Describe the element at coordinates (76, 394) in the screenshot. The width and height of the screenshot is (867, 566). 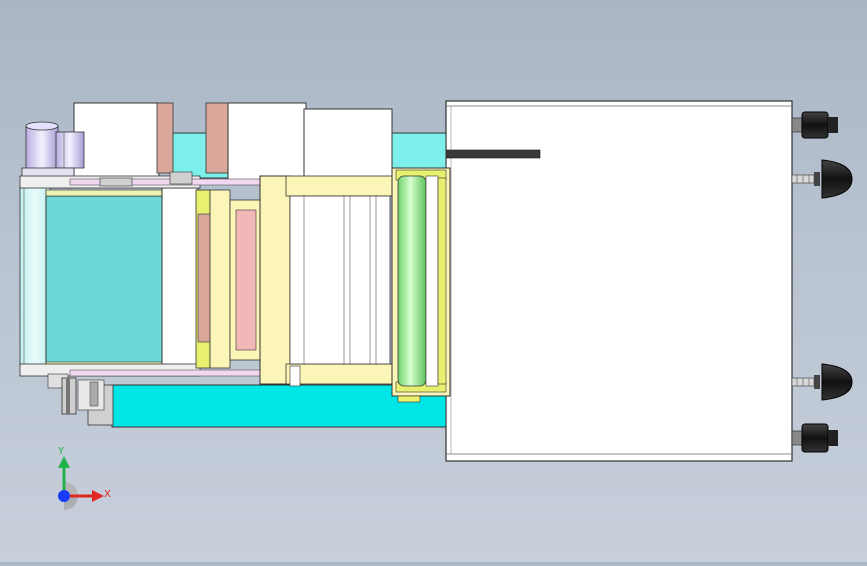
I see `pulley-assembly` at that location.